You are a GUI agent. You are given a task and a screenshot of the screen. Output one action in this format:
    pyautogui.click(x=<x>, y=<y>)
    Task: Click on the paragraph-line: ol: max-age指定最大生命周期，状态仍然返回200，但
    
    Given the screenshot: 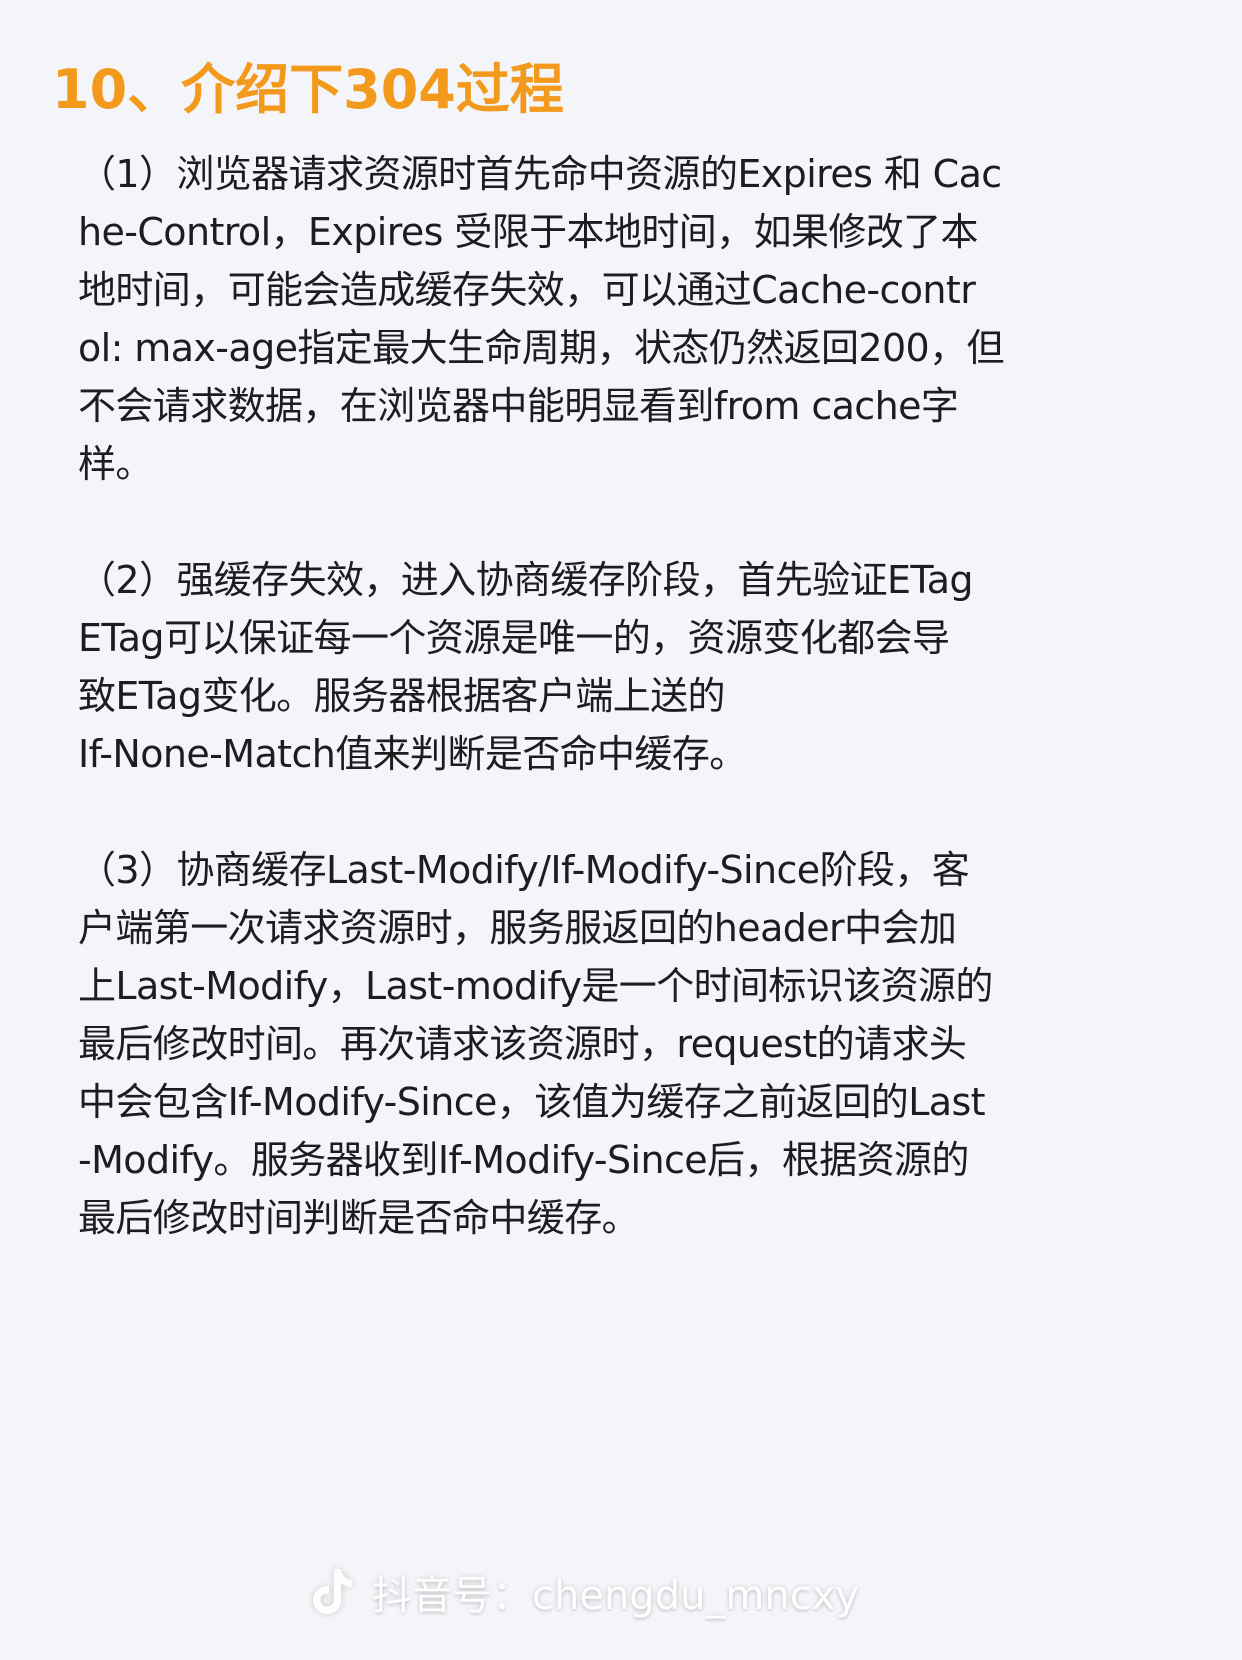 What is the action you would take?
    pyautogui.click(x=541, y=348)
    